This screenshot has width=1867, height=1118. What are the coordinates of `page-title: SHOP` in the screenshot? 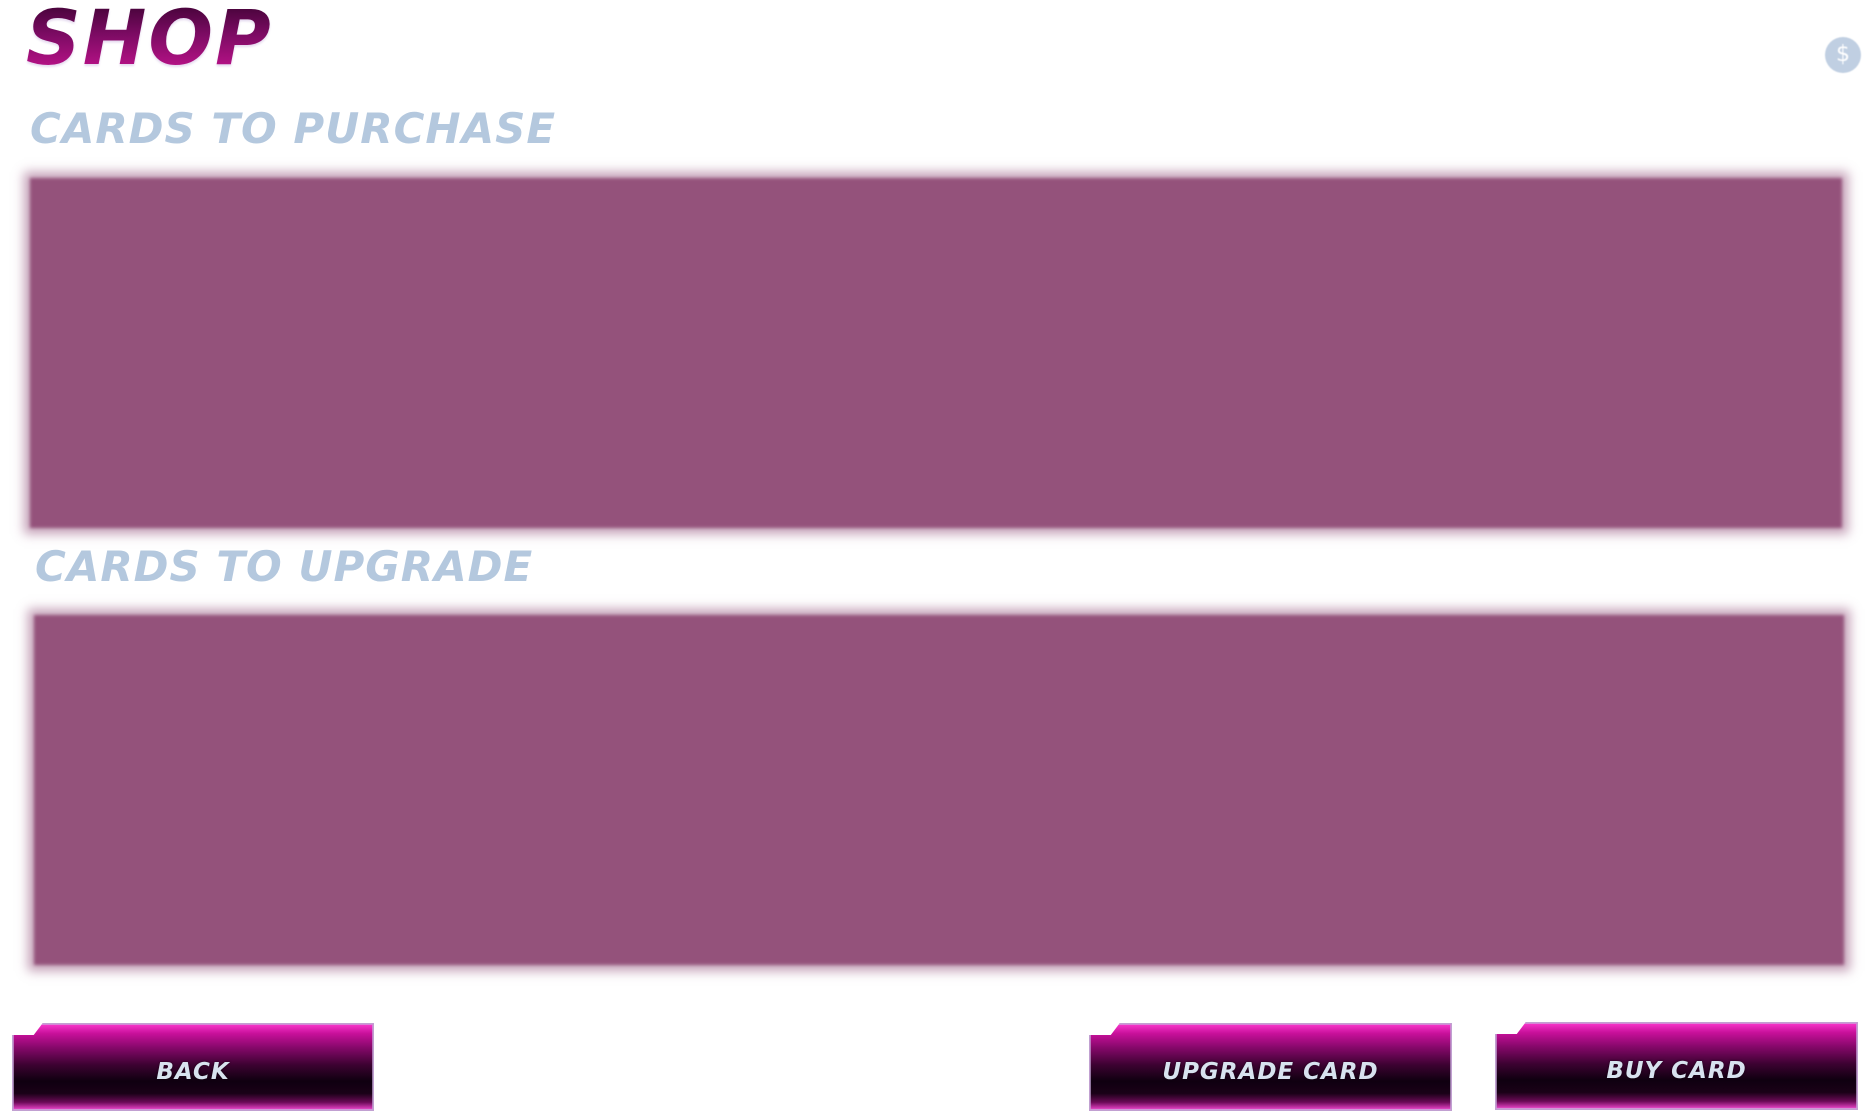 It's located at (149, 41).